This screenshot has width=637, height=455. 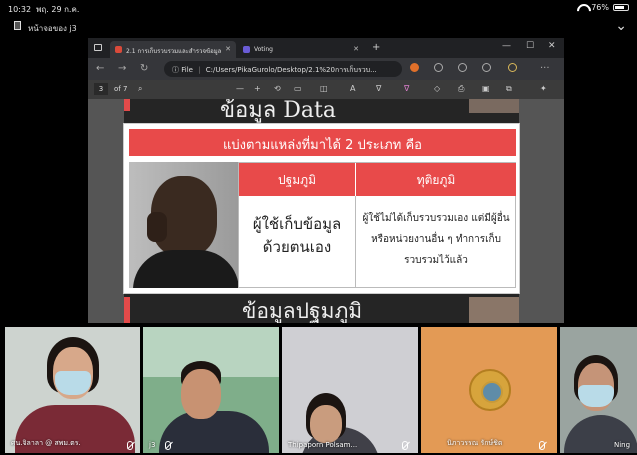 I want to click on file-label: File, so click(x=187, y=70).